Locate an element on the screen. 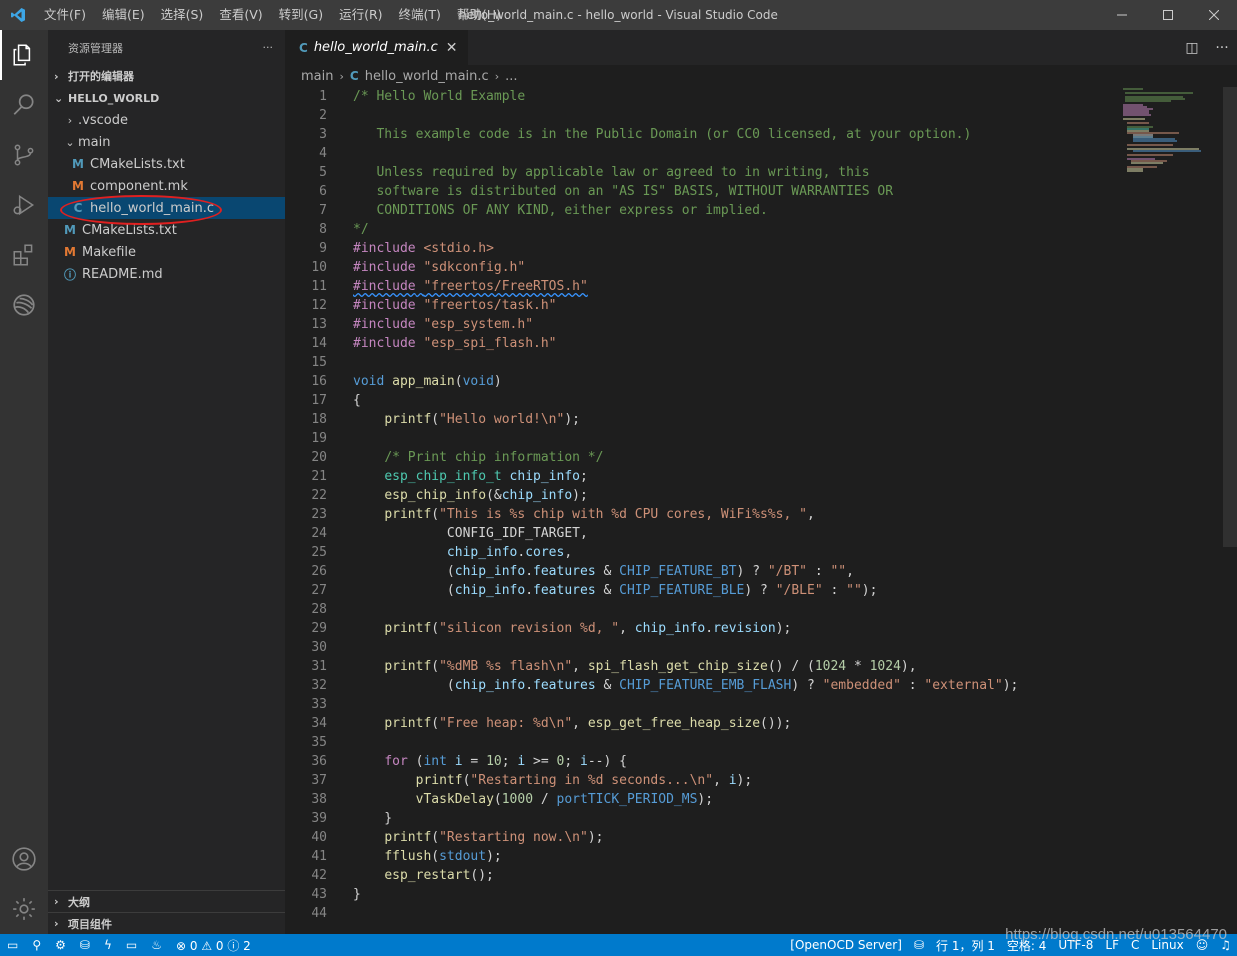 This screenshot has width=1237, height=956. code-line: 4 is located at coordinates (705, 153).